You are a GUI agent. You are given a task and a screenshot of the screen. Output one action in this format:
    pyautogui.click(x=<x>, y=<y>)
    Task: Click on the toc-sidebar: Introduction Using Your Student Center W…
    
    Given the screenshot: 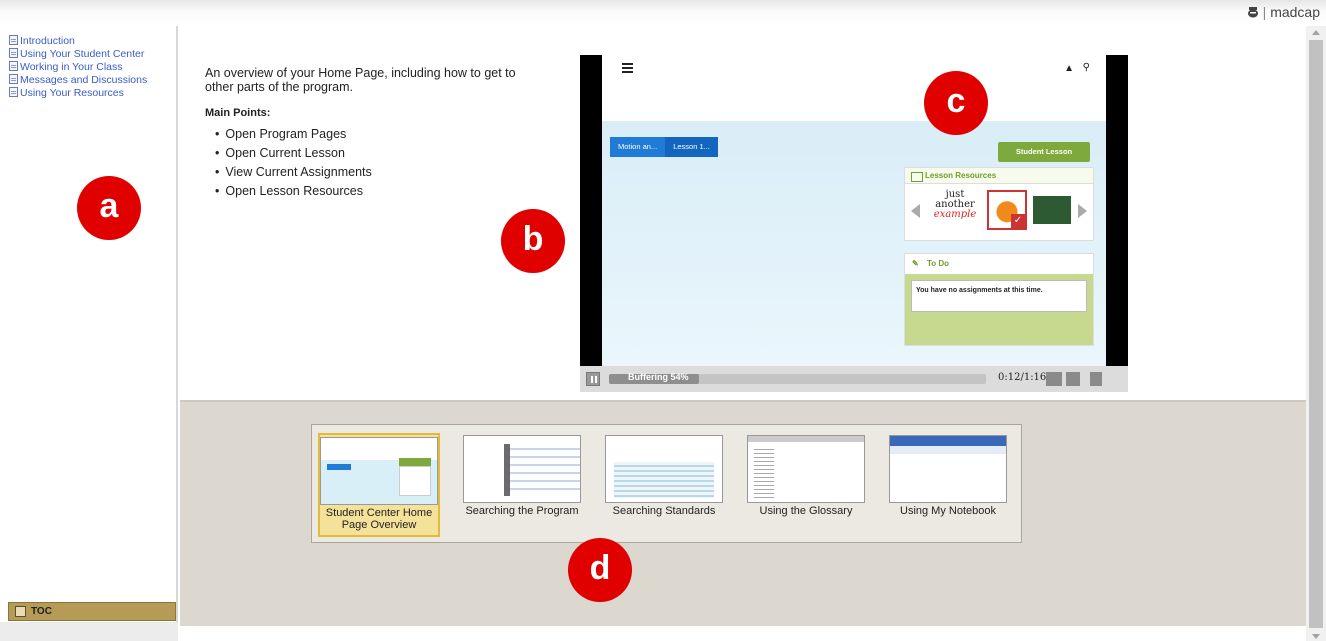 What is the action you would take?
    pyautogui.click(x=89, y=333)
    